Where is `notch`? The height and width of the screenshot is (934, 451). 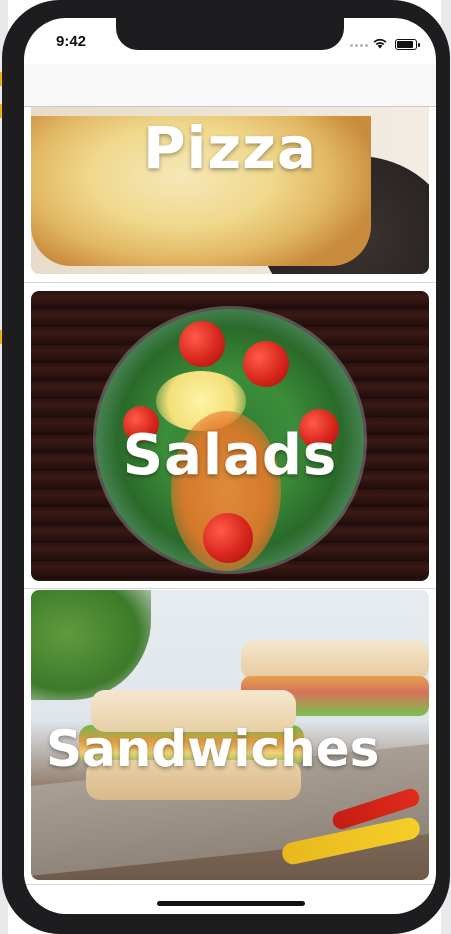
notch is located at coordinates (230, 34).